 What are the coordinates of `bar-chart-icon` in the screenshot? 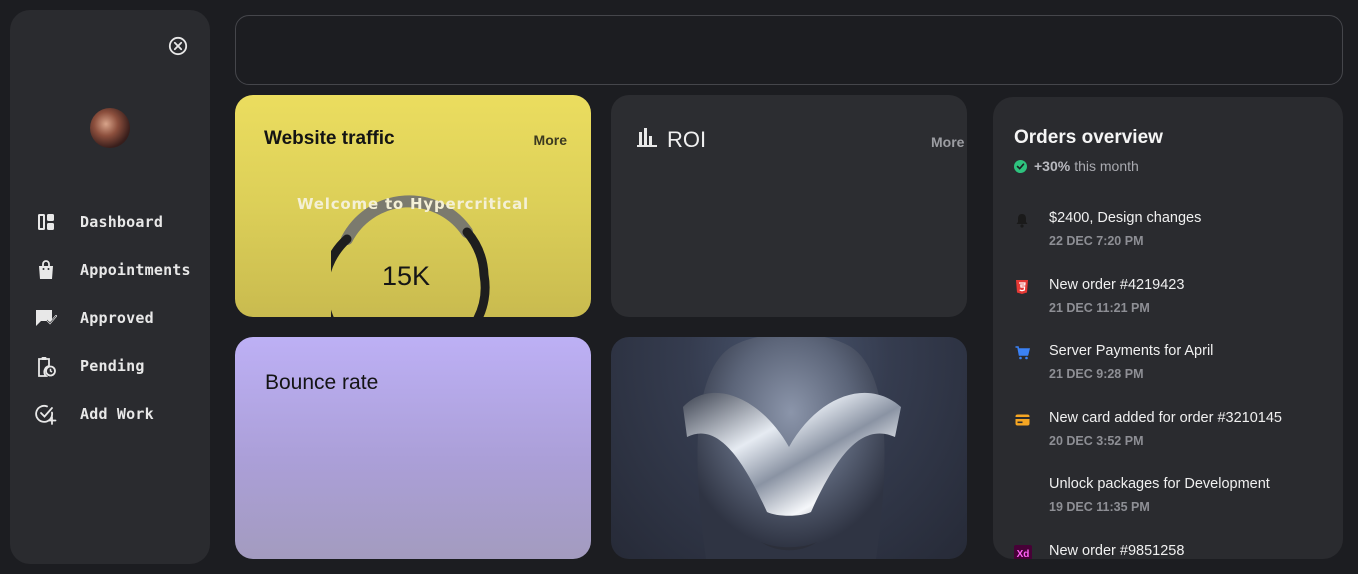 It's located at (647, 139).